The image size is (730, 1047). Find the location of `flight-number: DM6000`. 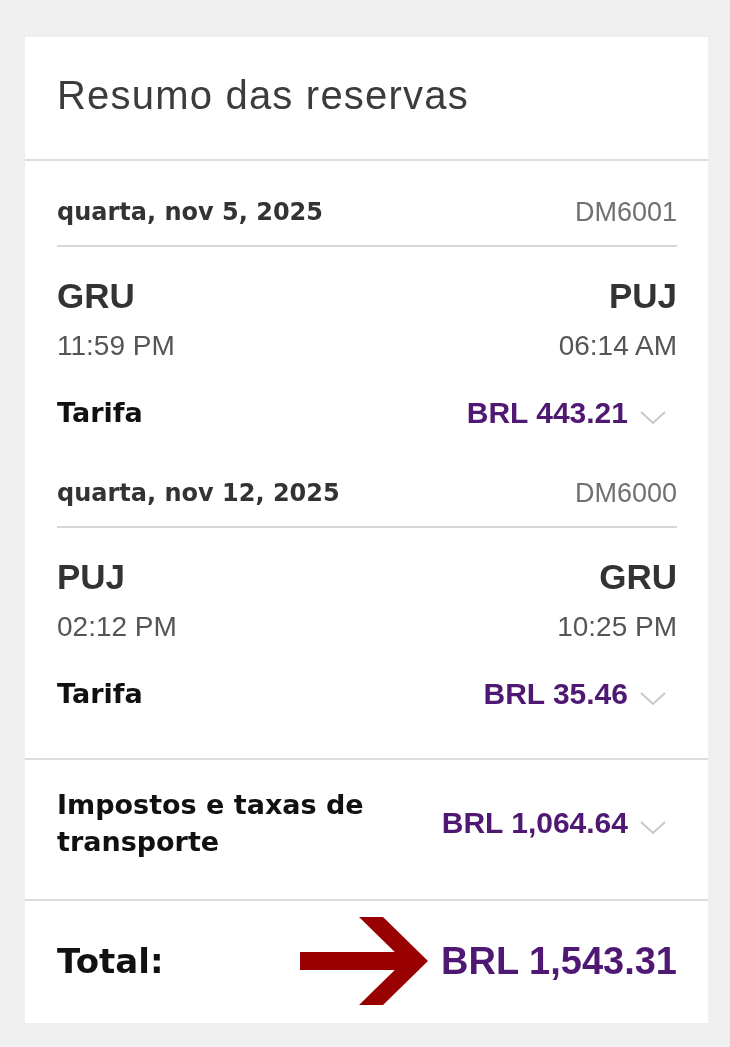

flight-number: DM6000 is located at coordinates (625, 493).